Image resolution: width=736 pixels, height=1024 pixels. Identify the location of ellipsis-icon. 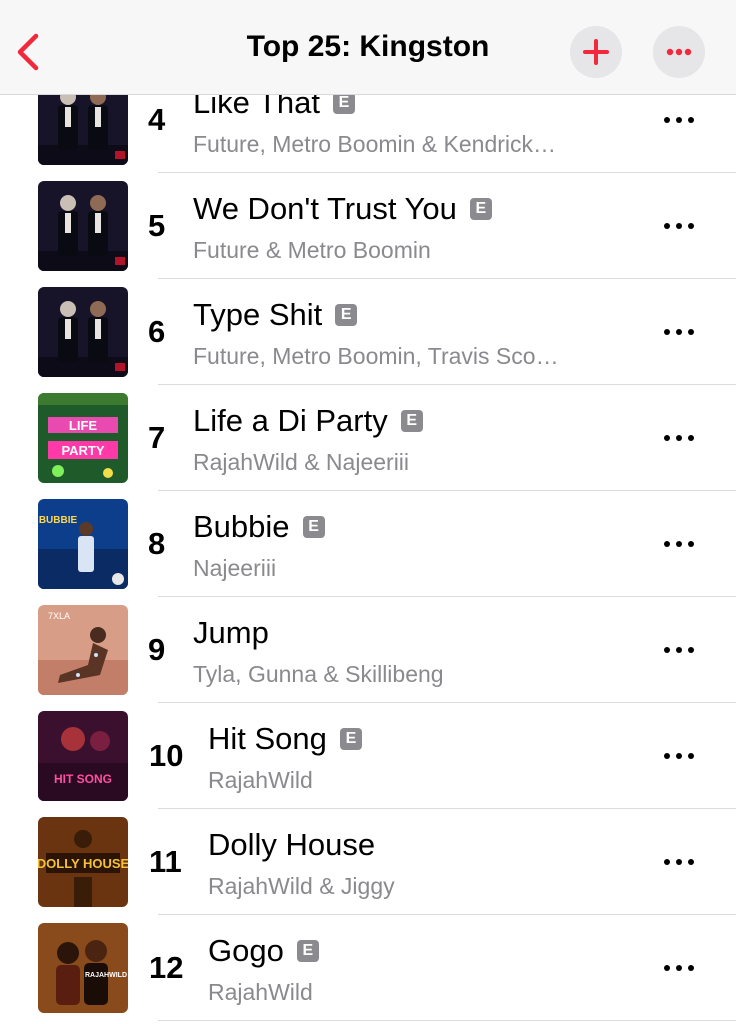
(679, 52).